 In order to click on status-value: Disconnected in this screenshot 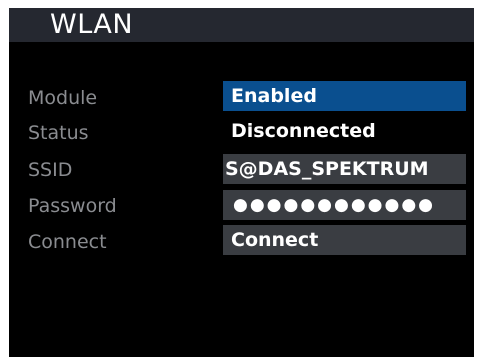, I will do `click(303, 131)`.